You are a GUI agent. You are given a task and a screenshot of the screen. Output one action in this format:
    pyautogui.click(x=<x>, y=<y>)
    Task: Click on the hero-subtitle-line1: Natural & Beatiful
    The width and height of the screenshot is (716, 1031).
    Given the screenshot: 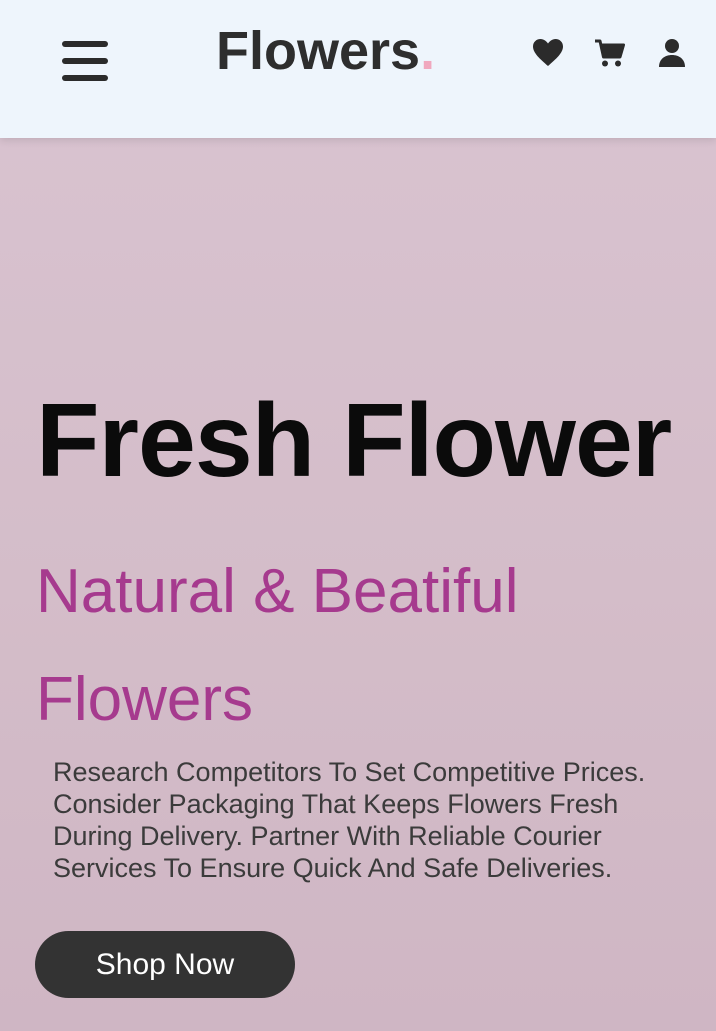 What is the action you would take?
    pyautogui.click(x=277, y=591)
    